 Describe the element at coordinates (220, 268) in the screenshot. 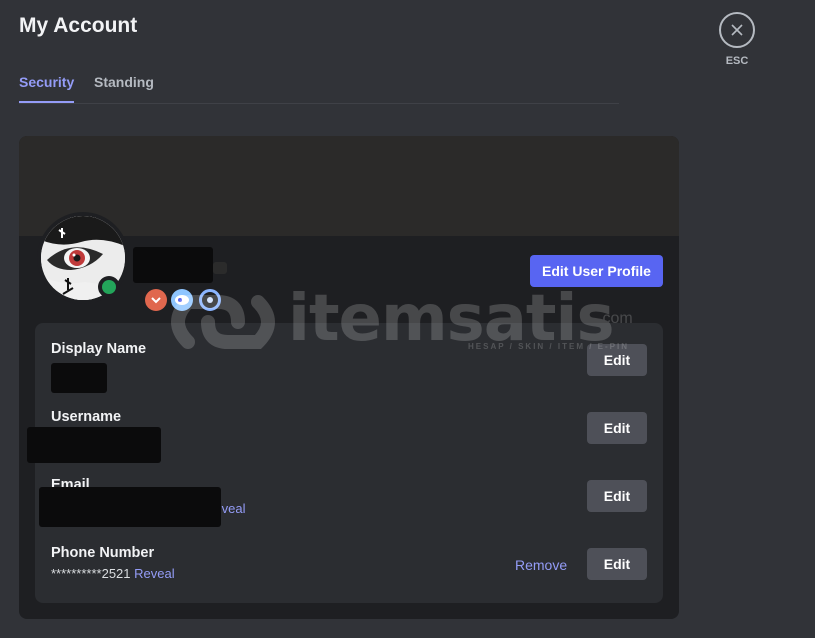

I see `redacted-username-tail` at that location.